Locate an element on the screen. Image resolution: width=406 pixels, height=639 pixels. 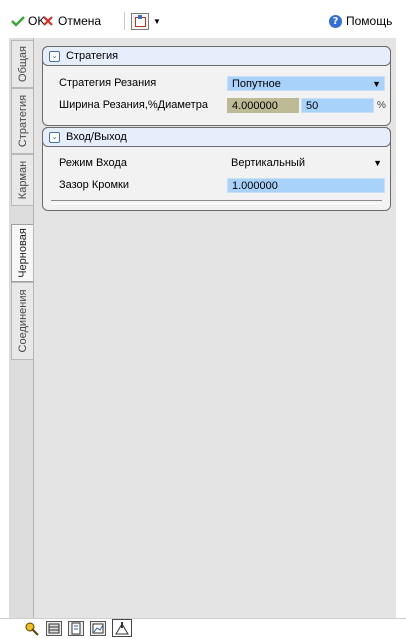
ok-button: OK is located at coordinates (28, 21).